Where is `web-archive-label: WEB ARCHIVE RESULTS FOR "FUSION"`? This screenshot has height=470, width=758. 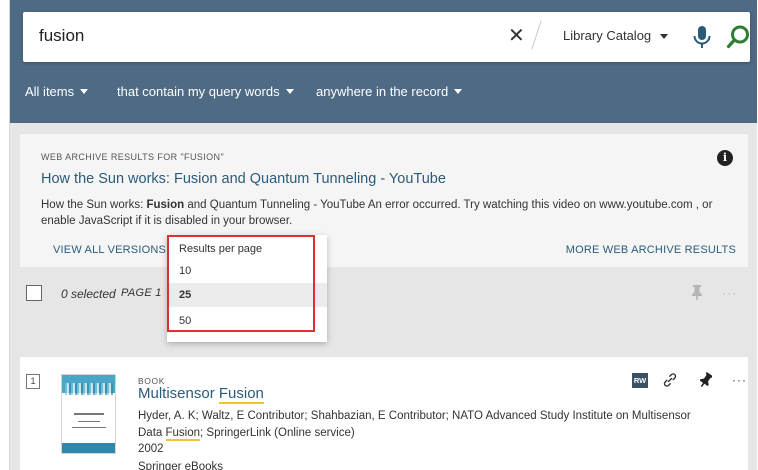
web-archive-label: WEB ARCHIVE RESULTS FOR "FUSION" is located at coordinates (133, 157).